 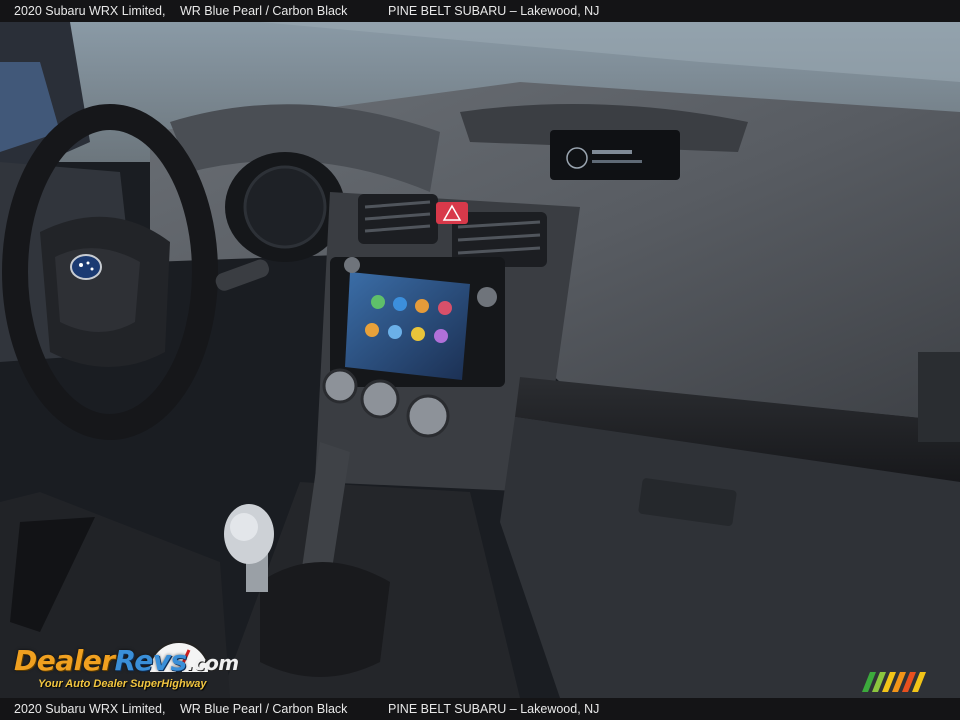 I want to click on gear-shift-knob-icon, so click(x=249, y=548).